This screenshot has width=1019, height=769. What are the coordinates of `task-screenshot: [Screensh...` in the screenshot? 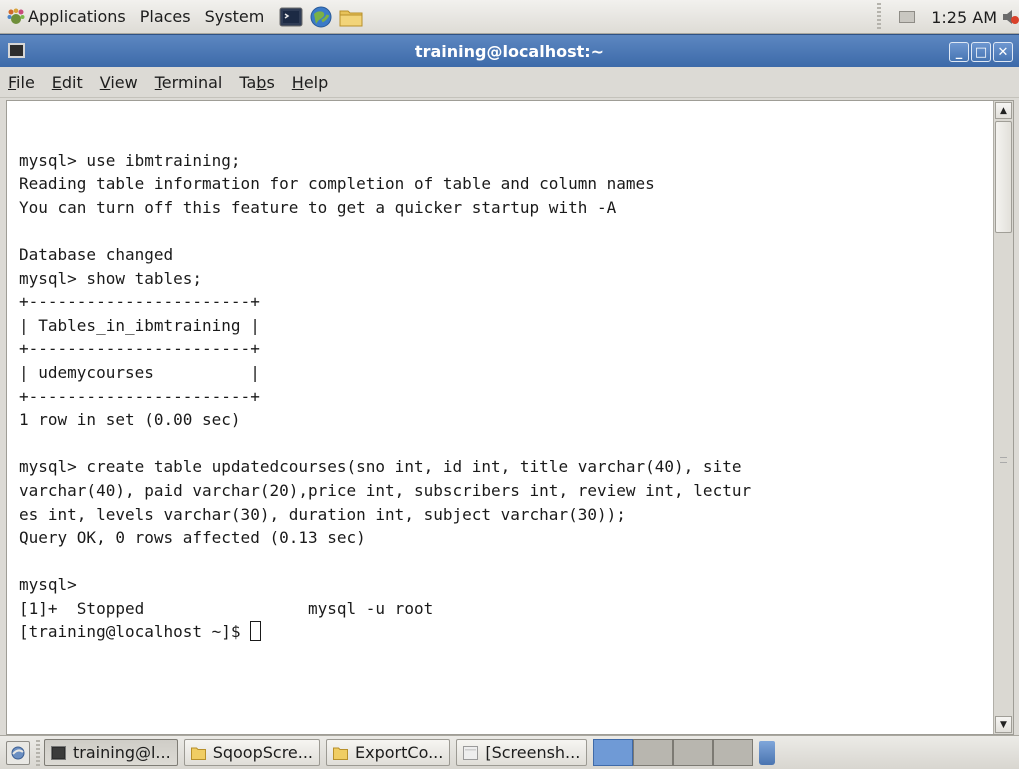 It's located at (522, 752).